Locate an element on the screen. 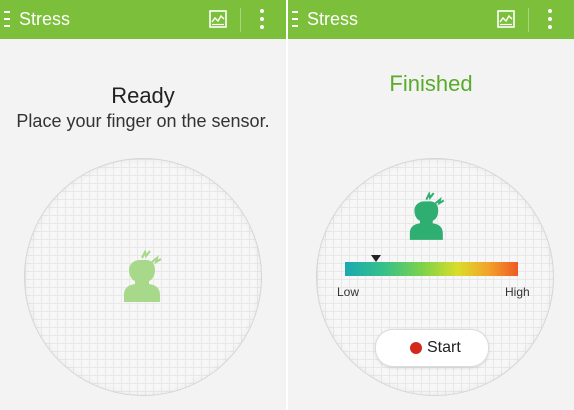 This screenshot has width=574, height=410. stress-level-scale is located at coordinates (431, 269).